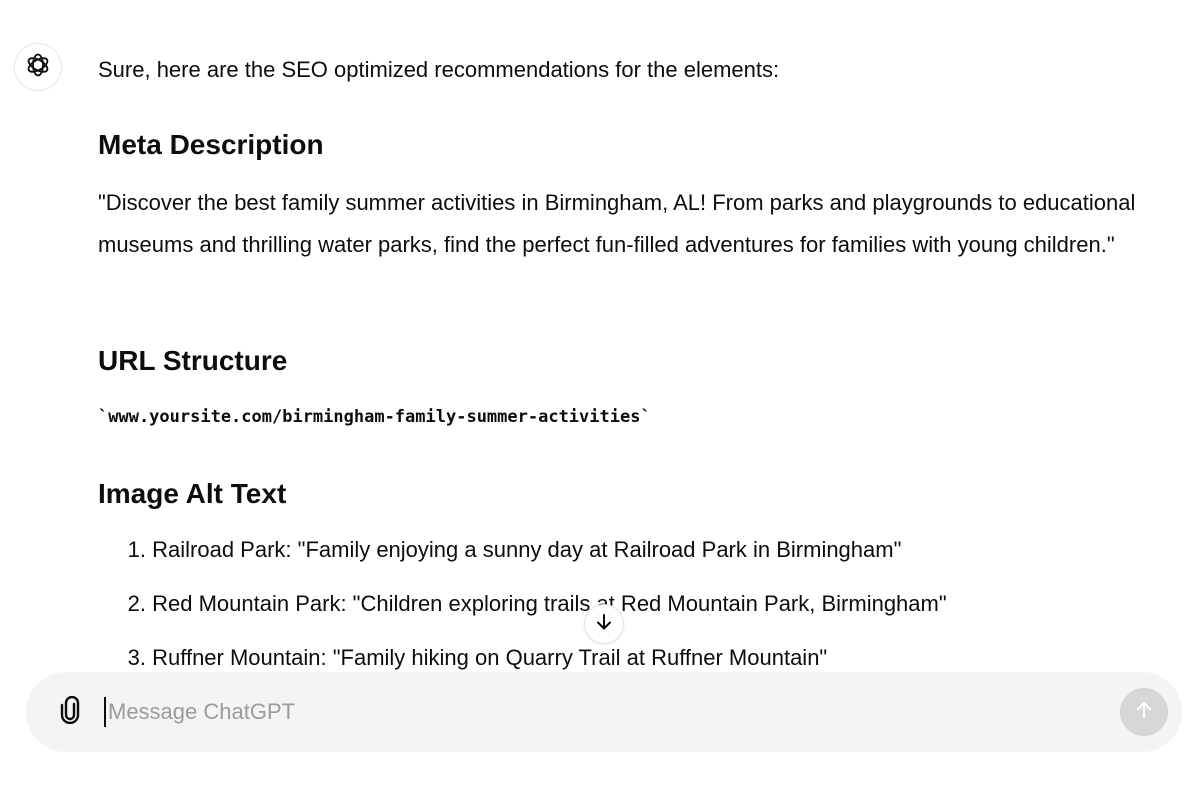 The height and width of the screenshot is (800, 1200). I want to click on meta-description-heading: Meta Description, so click(211, 144).